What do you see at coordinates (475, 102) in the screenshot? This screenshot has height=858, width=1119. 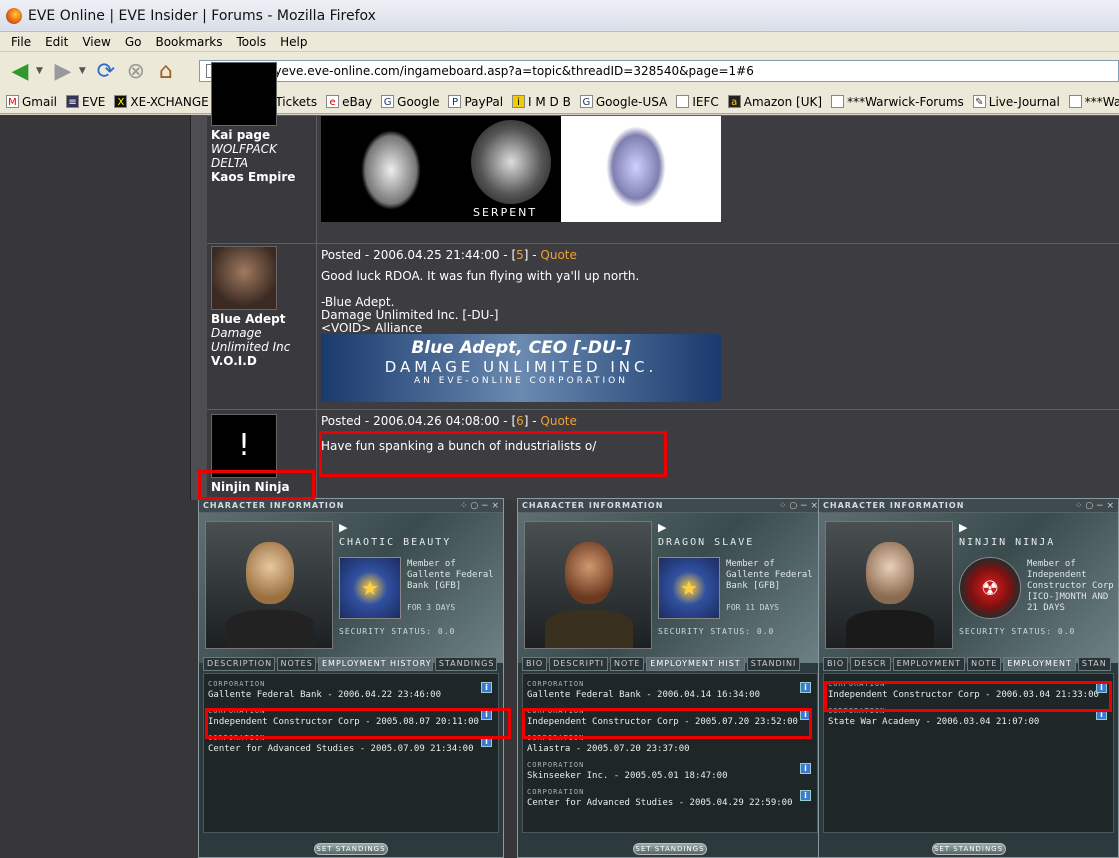 I see `bookmark-paypal: P PayPal` at bounding box center [475, 102].